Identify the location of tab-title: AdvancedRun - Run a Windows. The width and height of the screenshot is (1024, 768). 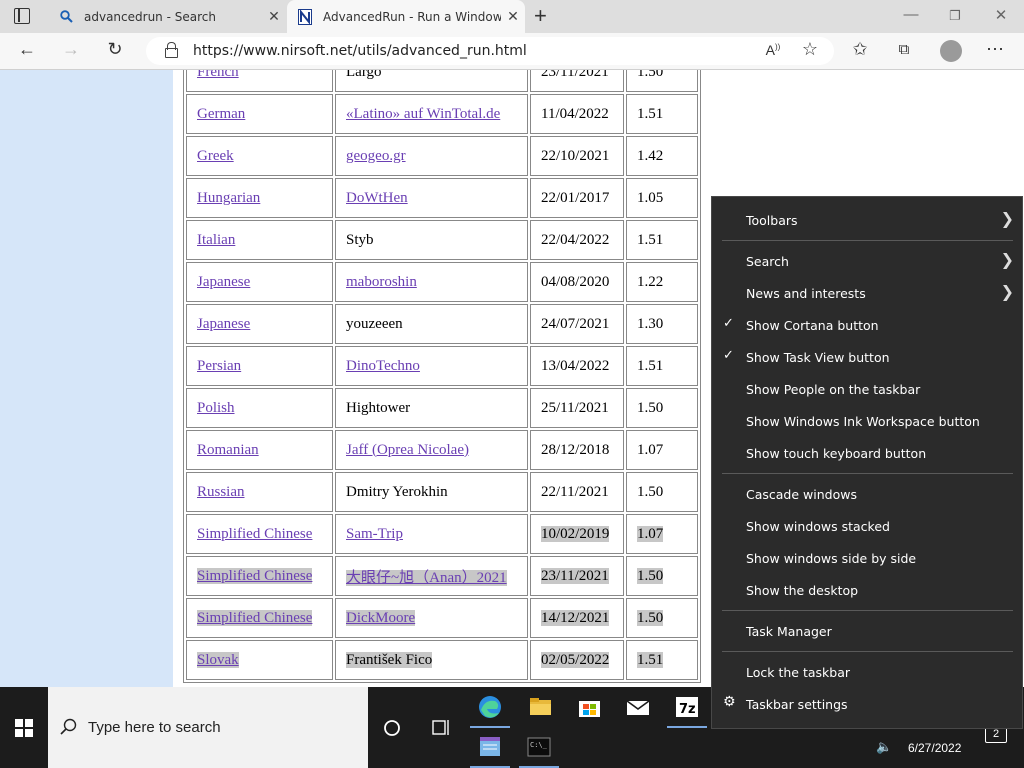
(412, 16).